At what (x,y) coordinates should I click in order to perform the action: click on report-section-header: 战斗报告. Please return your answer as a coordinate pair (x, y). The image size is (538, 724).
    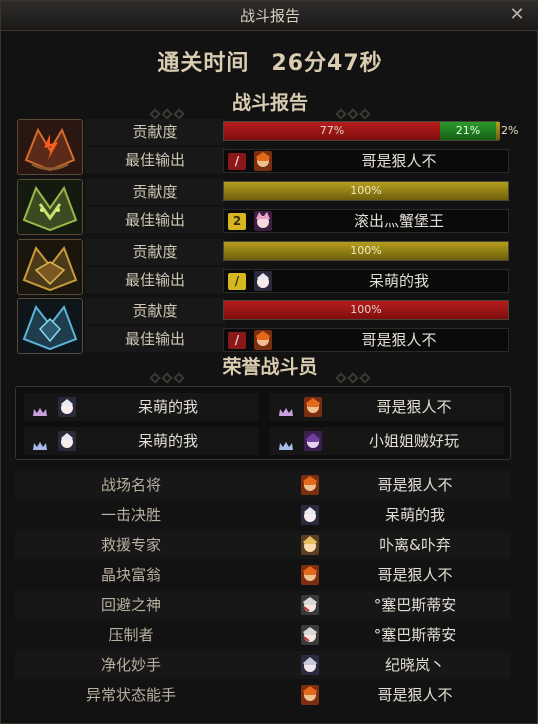
    Looking at the image, I should click on (269, 104).